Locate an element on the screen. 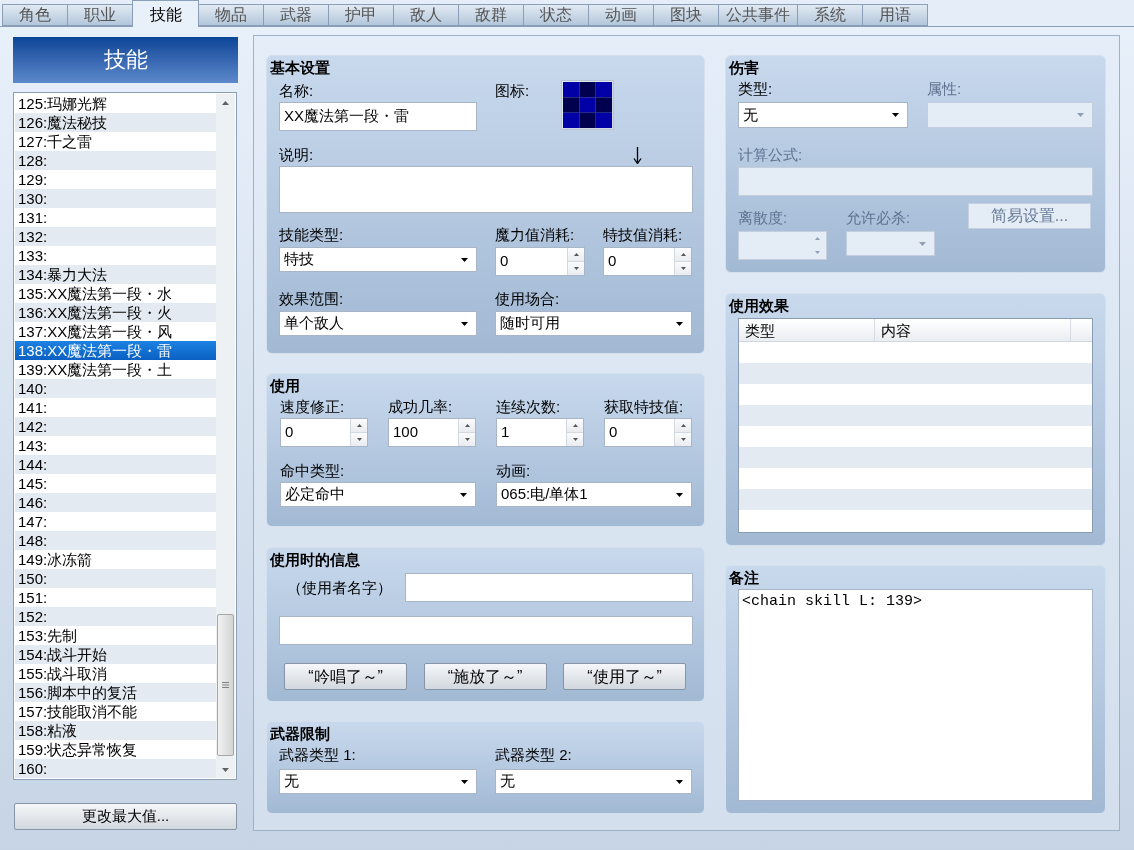 The width and height of the screenshot is (1134, 850). list-item: 128: is located at coordinates (115, 160).